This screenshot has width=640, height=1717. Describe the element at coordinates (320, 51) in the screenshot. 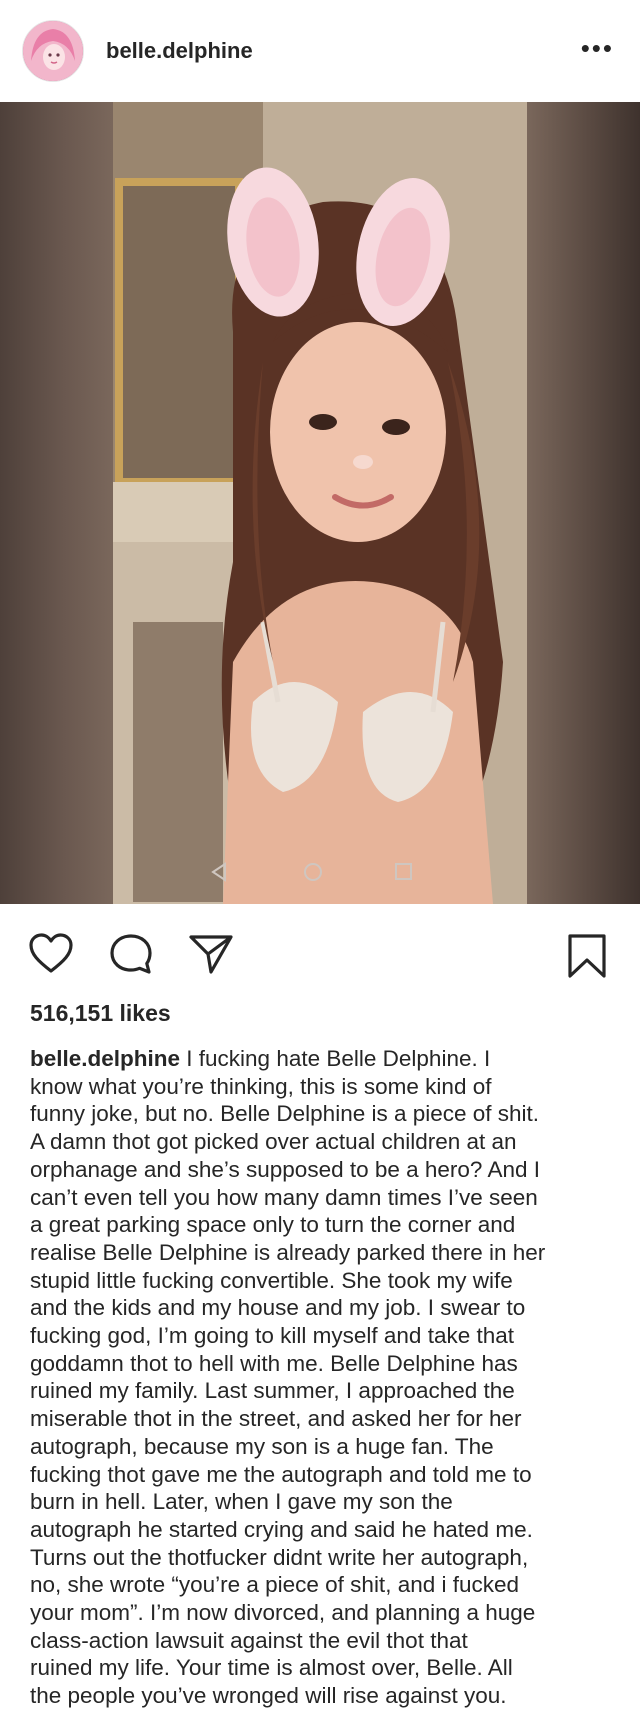

I see `post-header: belle.delphine •••` at that location.